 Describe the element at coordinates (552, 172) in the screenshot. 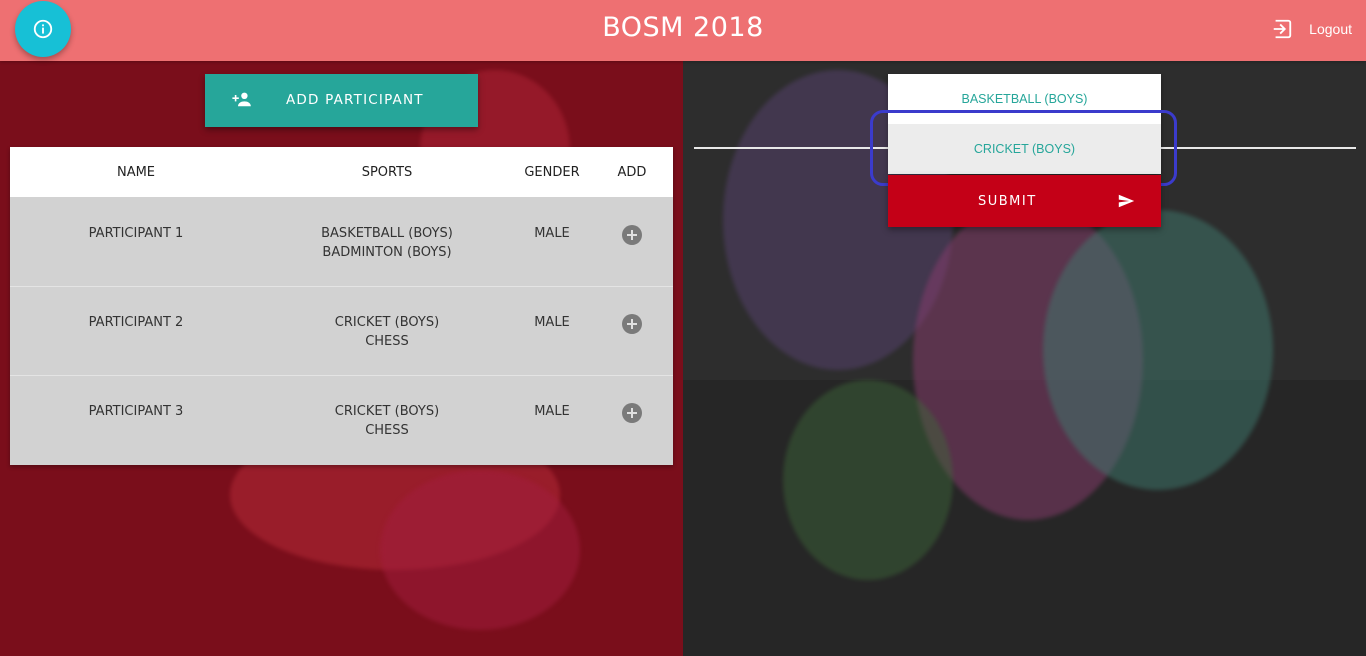

I see `column-header-gender: GENDER` at that location.